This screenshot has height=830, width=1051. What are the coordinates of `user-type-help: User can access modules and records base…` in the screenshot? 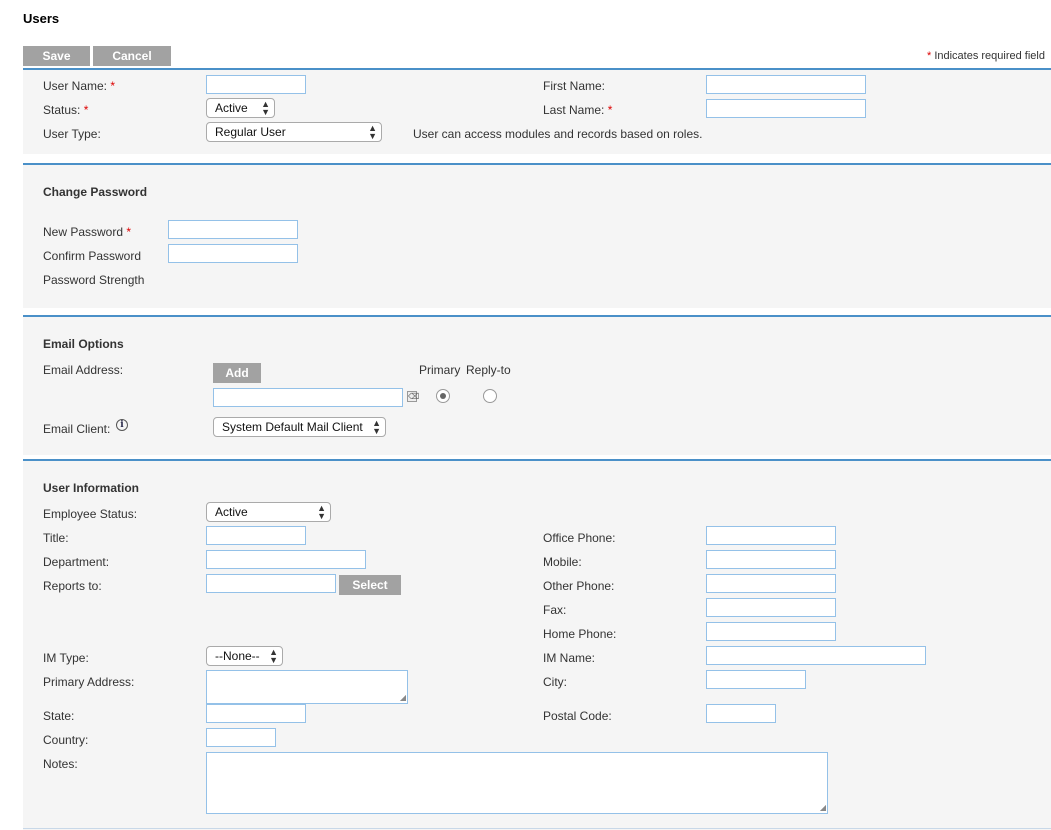 It's located at (558, 134).